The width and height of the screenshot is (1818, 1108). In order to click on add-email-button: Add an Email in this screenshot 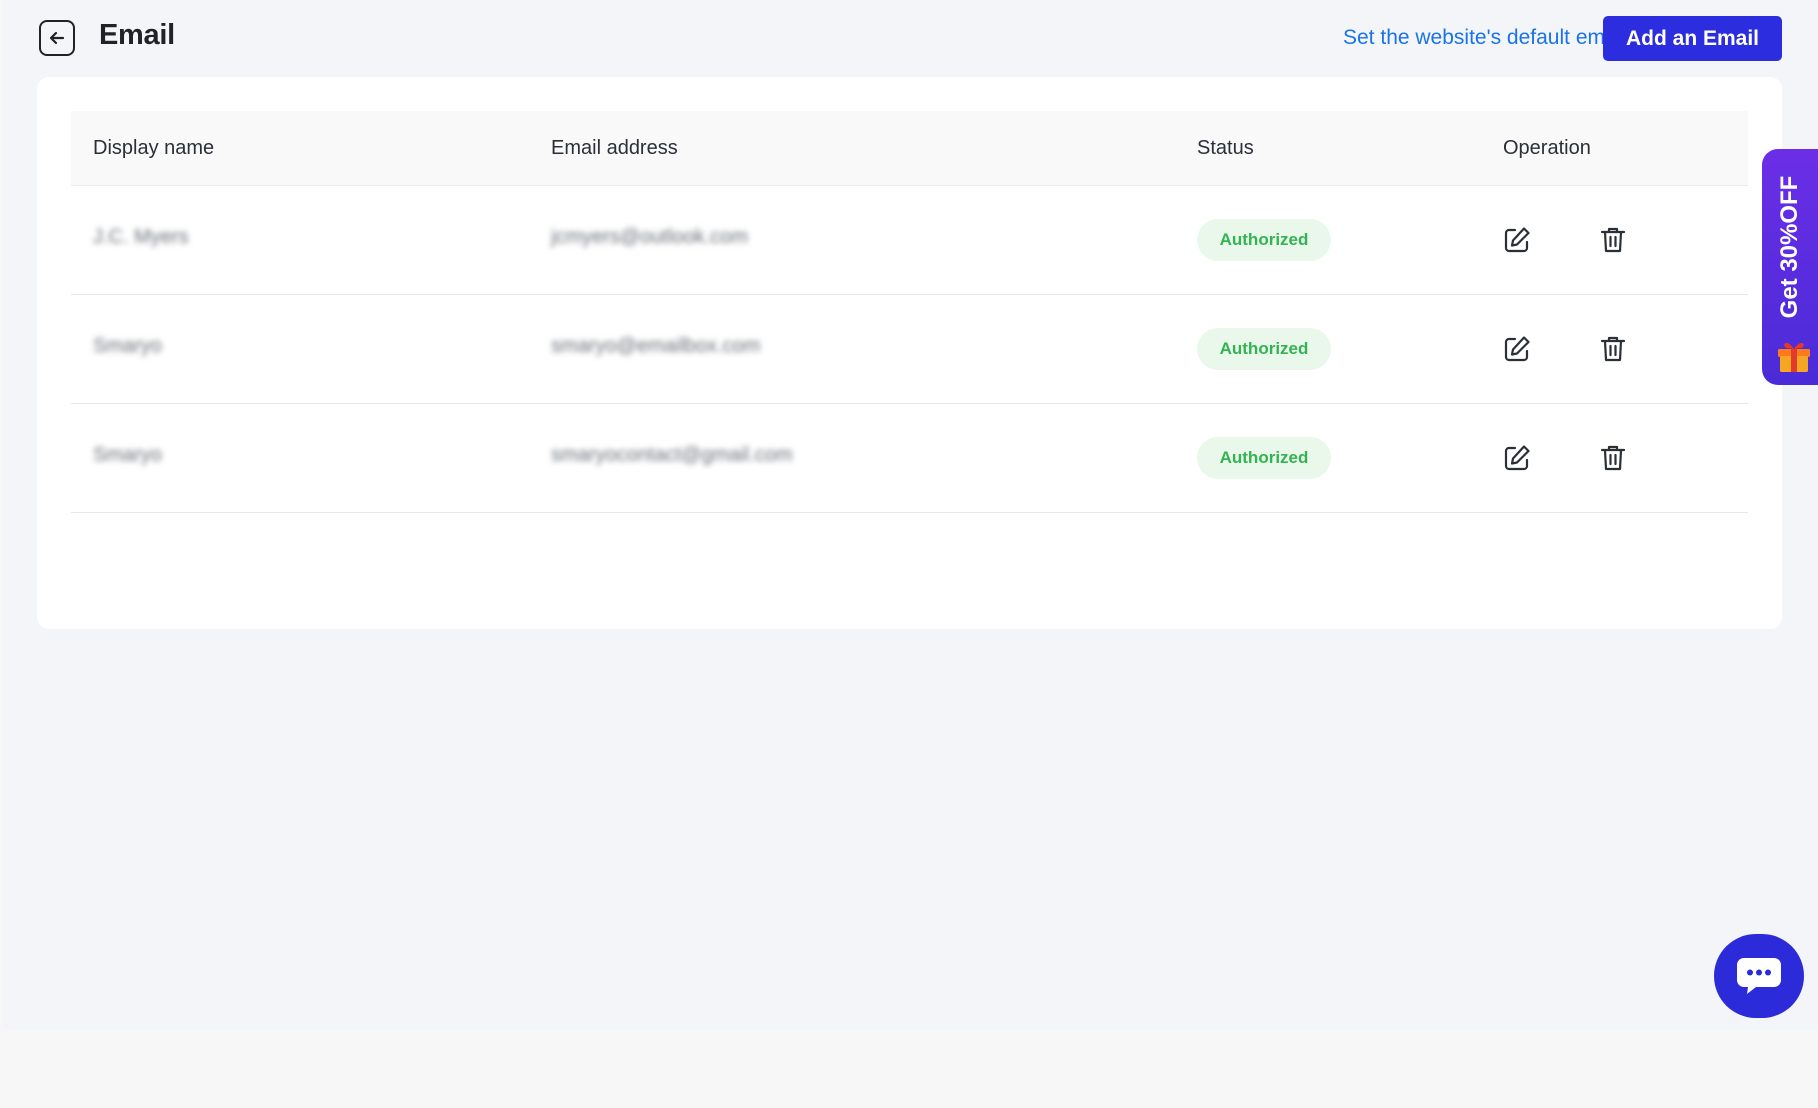, I will do `click(1692, 38)`.